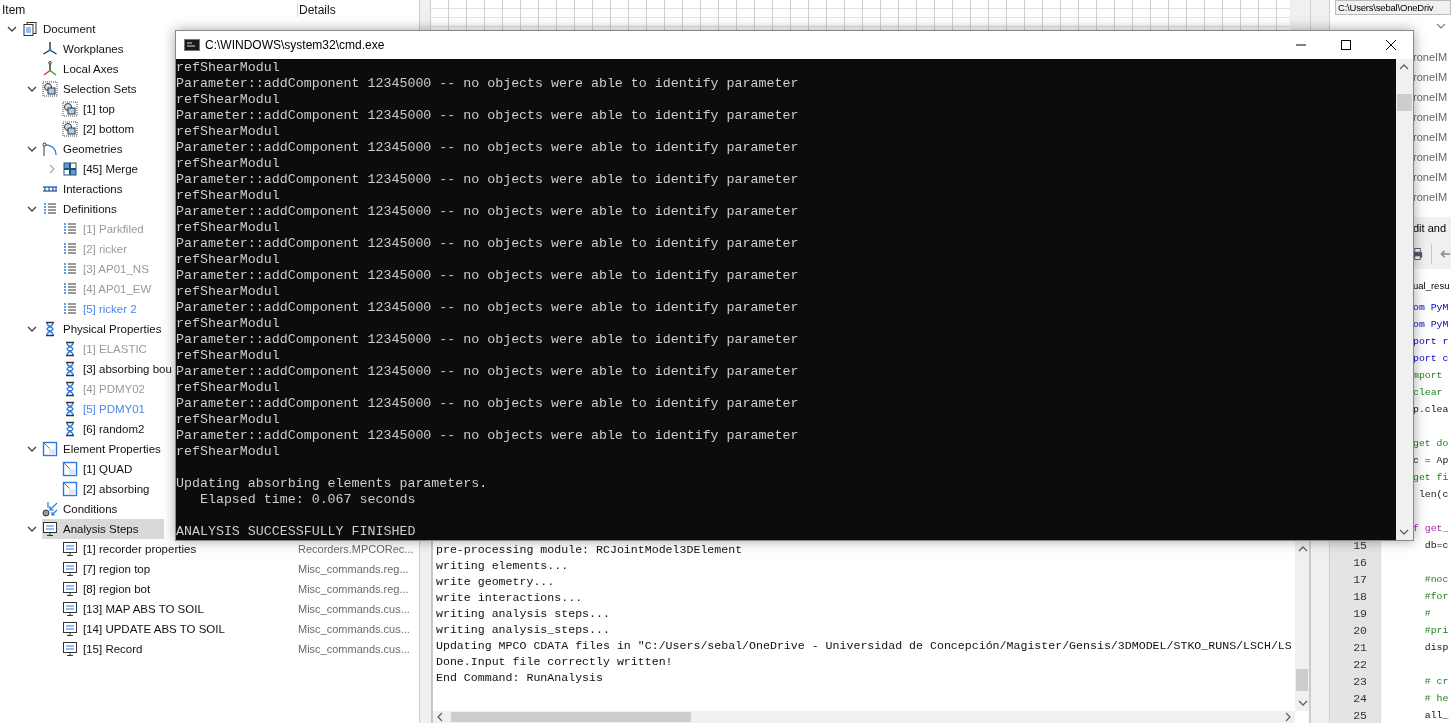 The width and height of the screenshot is (1451, 723). Describe the element at coordinates (1355, 630) in the screenshot. I see `line-number: 20` at that location.